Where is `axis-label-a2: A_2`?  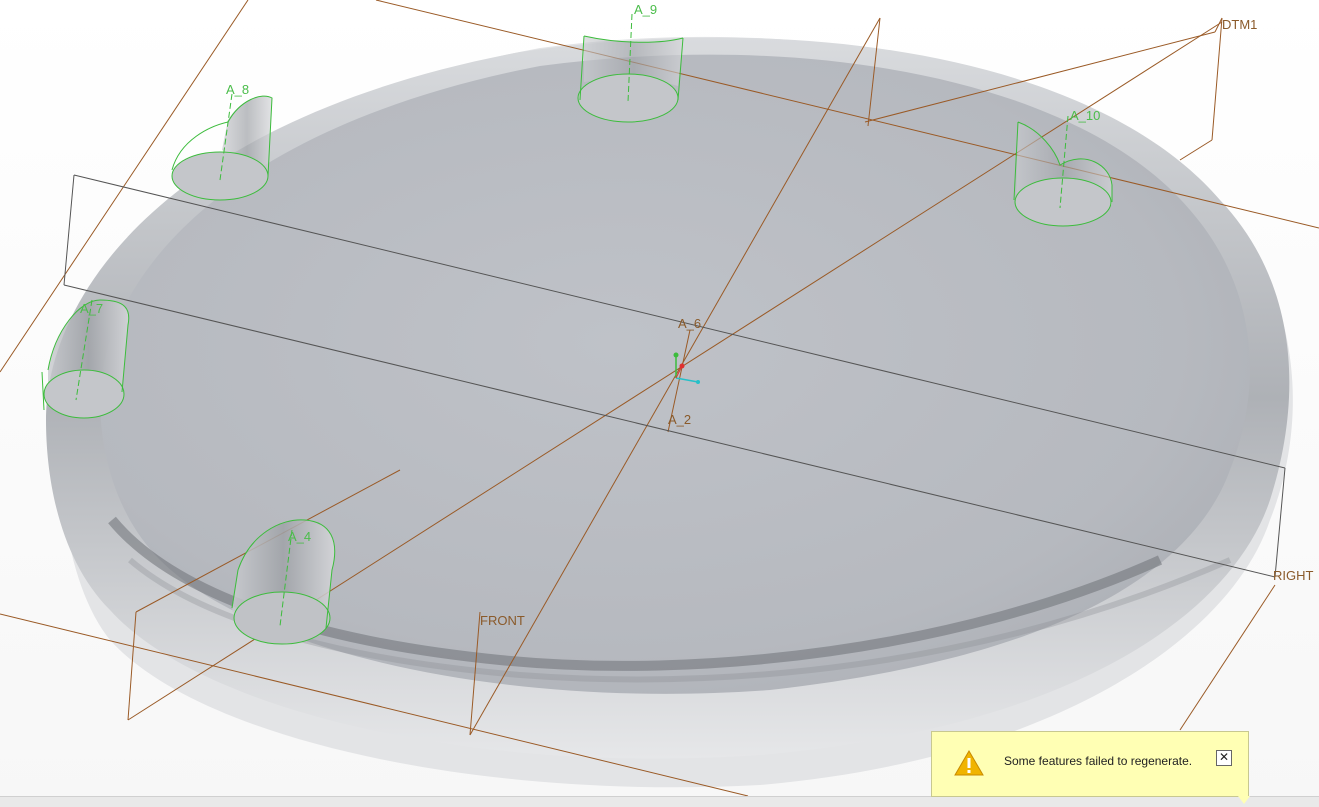
axis-label-a2: A_2 is located at coordinates (679, 419).